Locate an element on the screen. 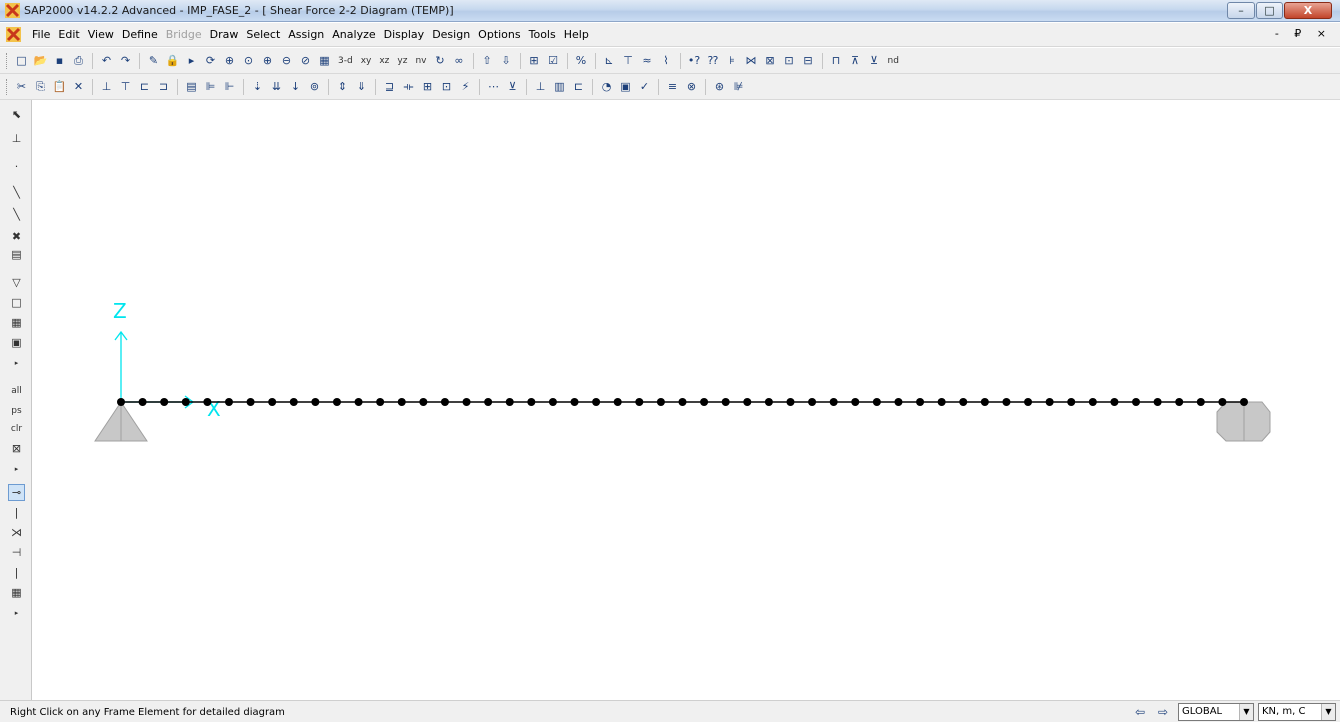  show-moments-icon: ⊻ is located at coordinates (512, 86).